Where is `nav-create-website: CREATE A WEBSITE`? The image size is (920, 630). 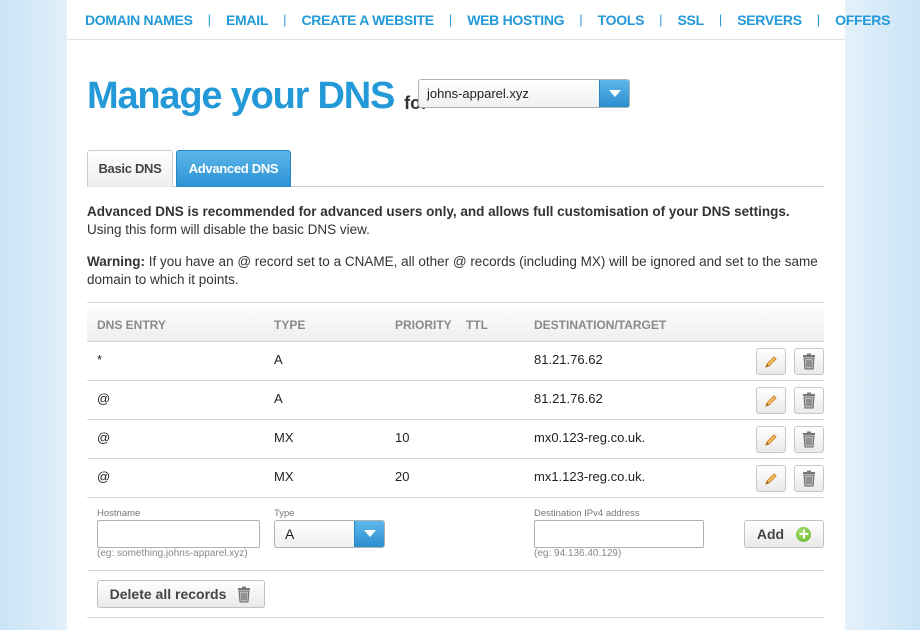
nav-create-website: CREATE A WEBSITE is located at coordinates (367, 20).